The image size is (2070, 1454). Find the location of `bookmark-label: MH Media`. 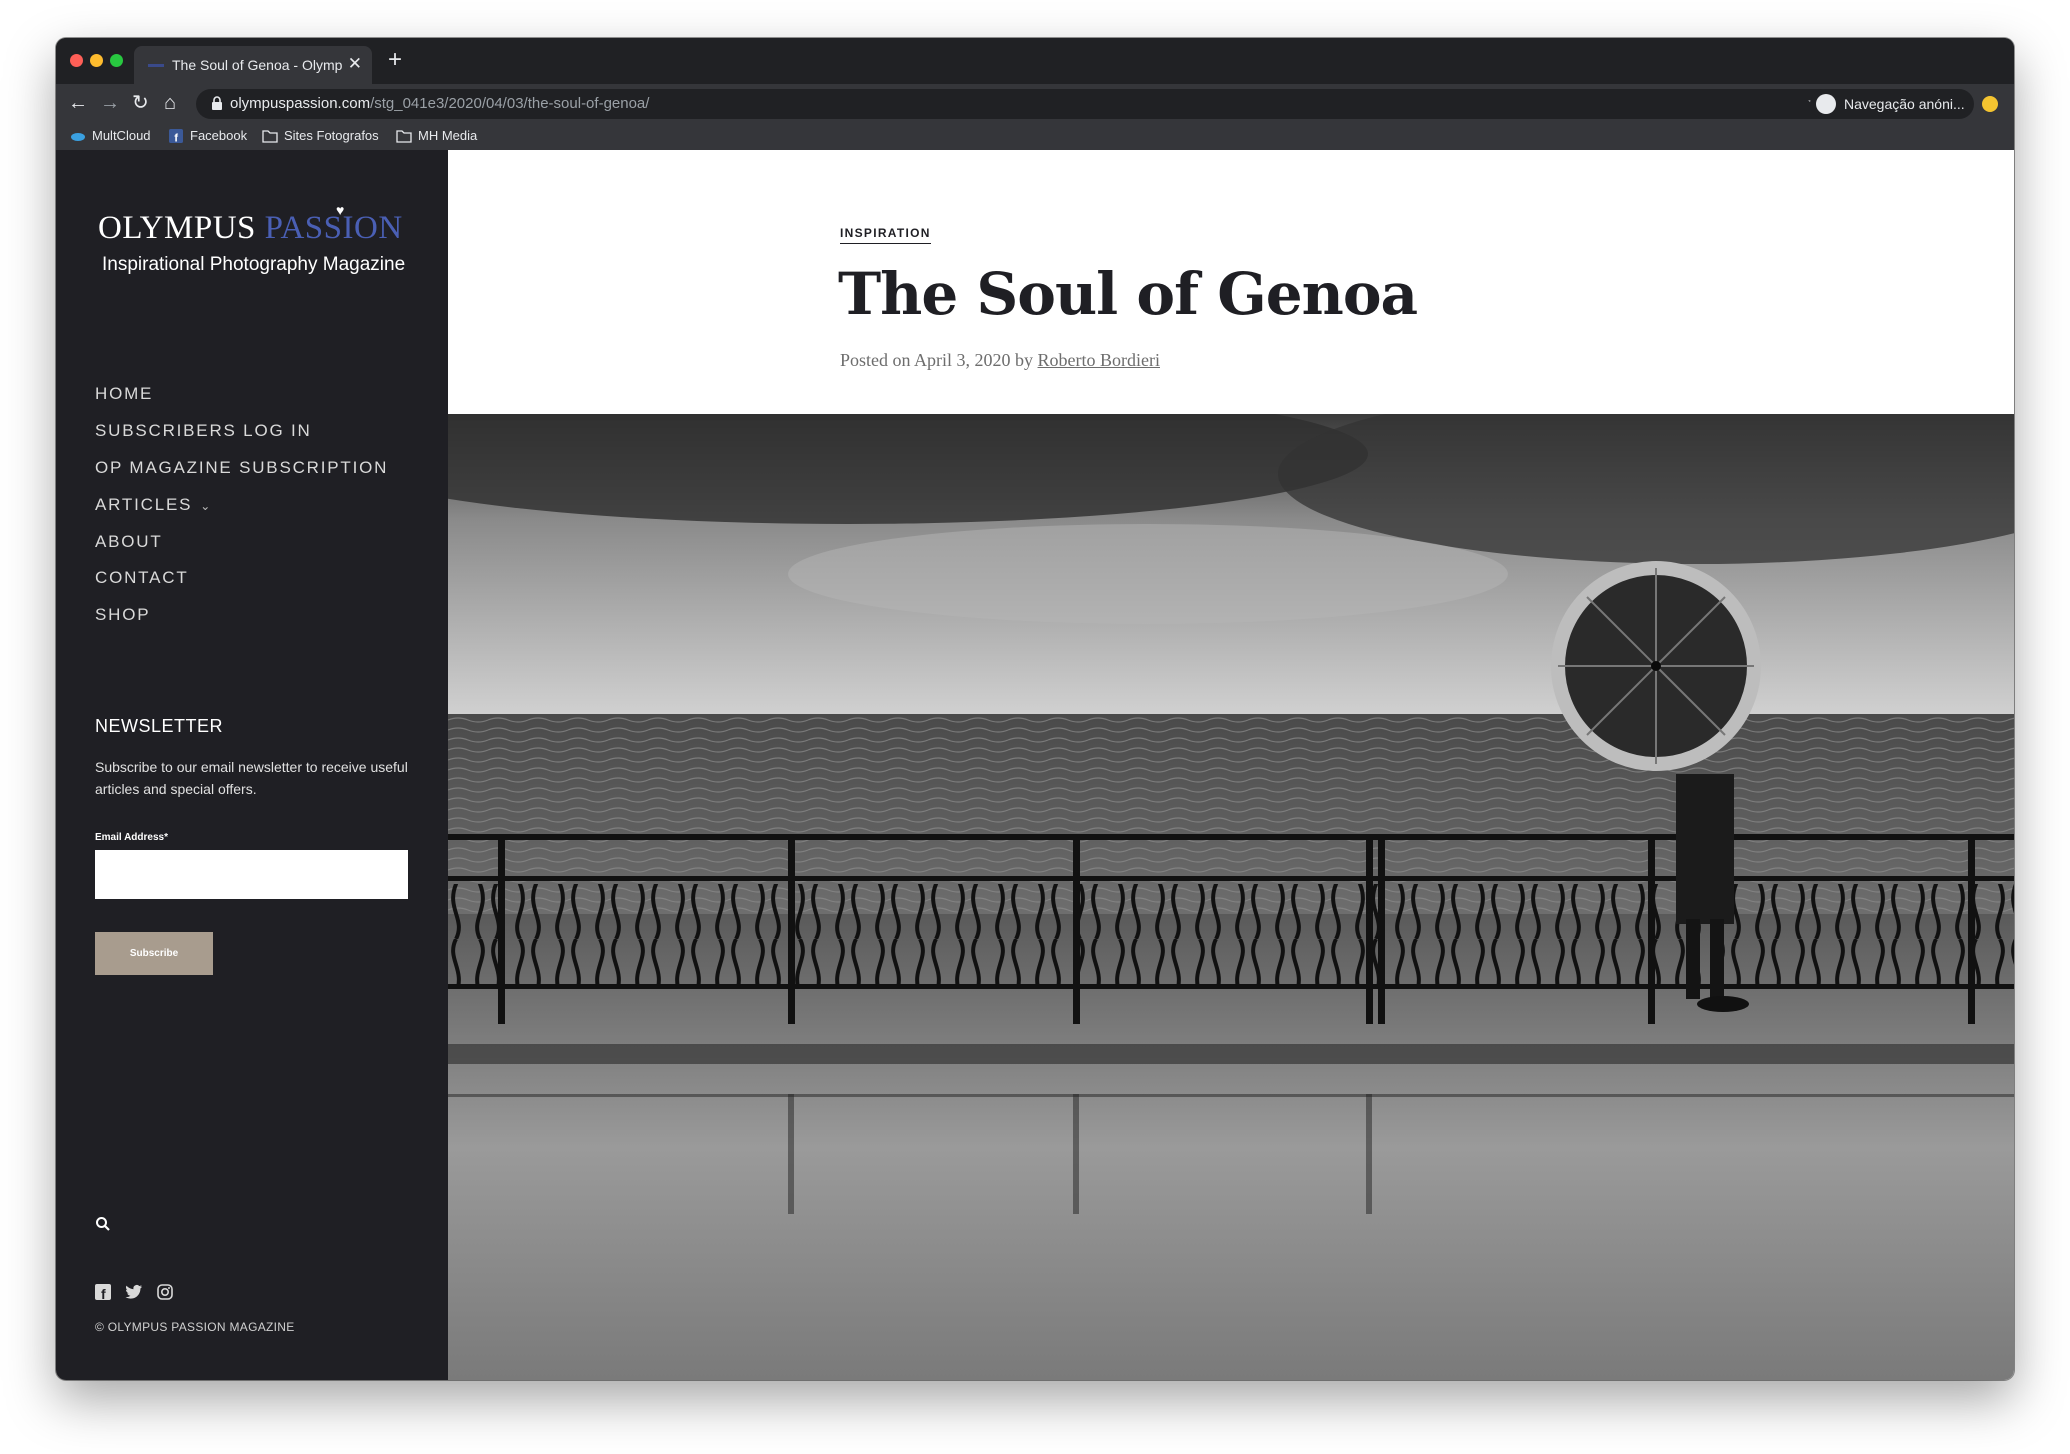

bookmark-label: MH Media is located at coordinates (448, 135).